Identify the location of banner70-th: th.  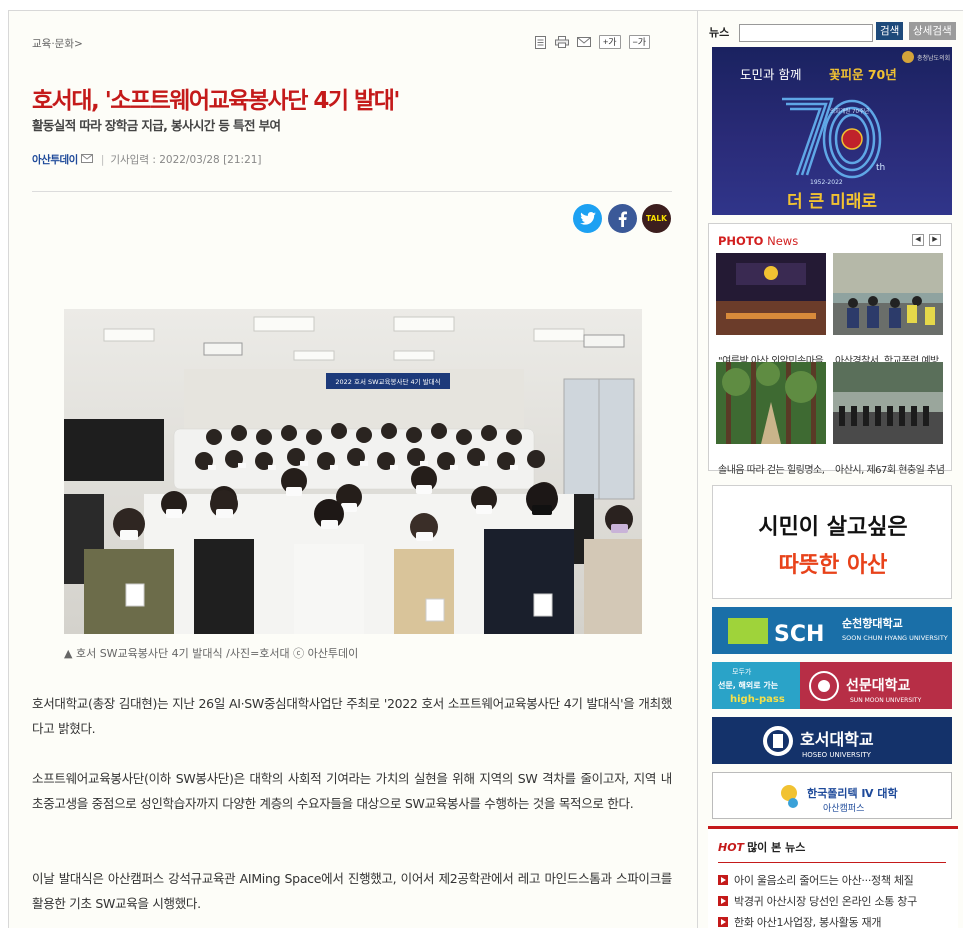
(880, 168).